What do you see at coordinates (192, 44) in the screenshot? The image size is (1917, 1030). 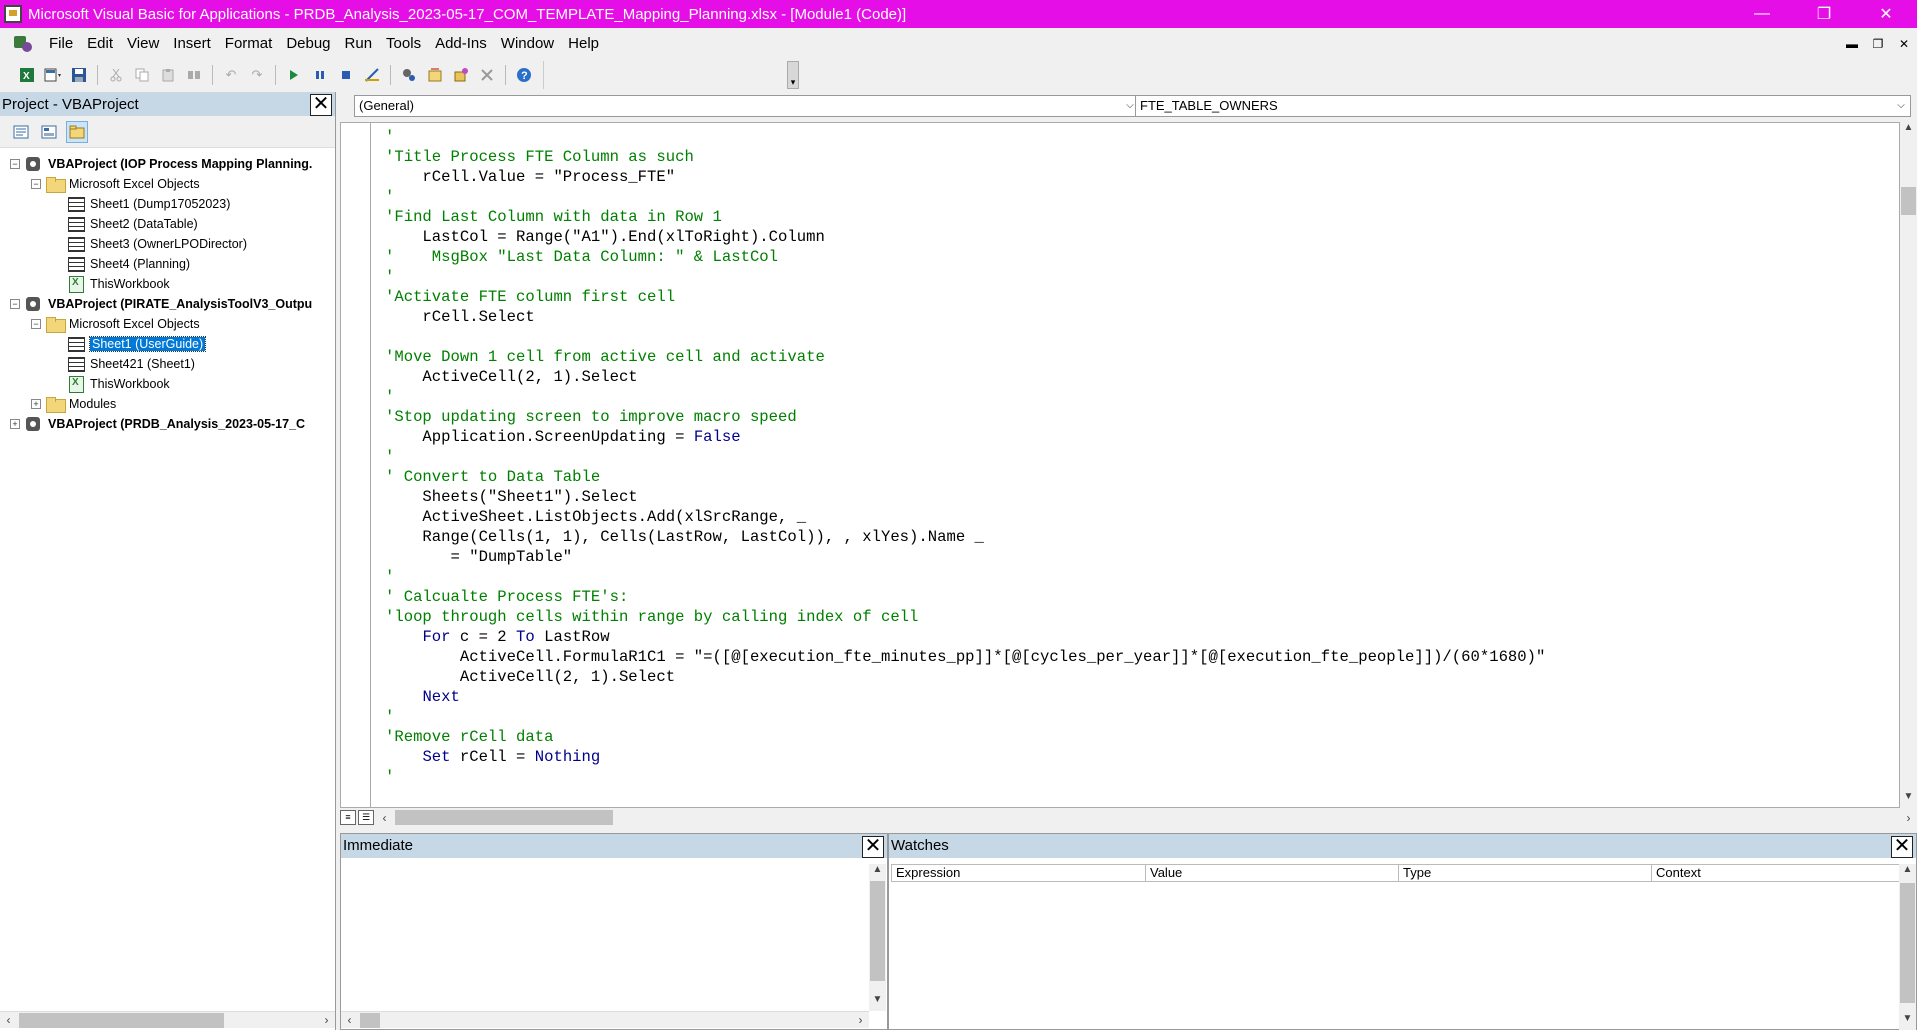 I see `menu-insert: Insert` at bounding box center [192, 44].